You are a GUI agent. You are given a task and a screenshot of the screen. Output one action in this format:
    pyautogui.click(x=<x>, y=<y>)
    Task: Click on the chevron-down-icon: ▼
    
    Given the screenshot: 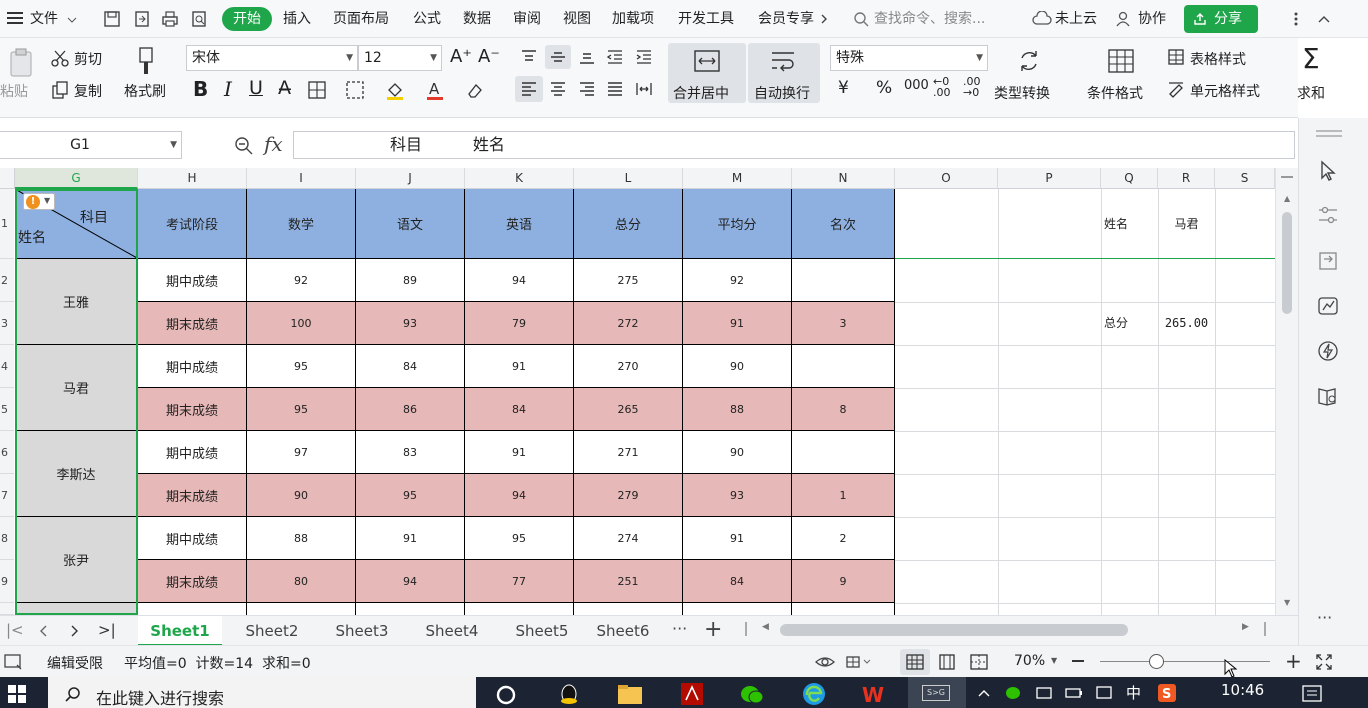 What is the action you would take?
    pyautogui.click(x=1054, y=660)
    